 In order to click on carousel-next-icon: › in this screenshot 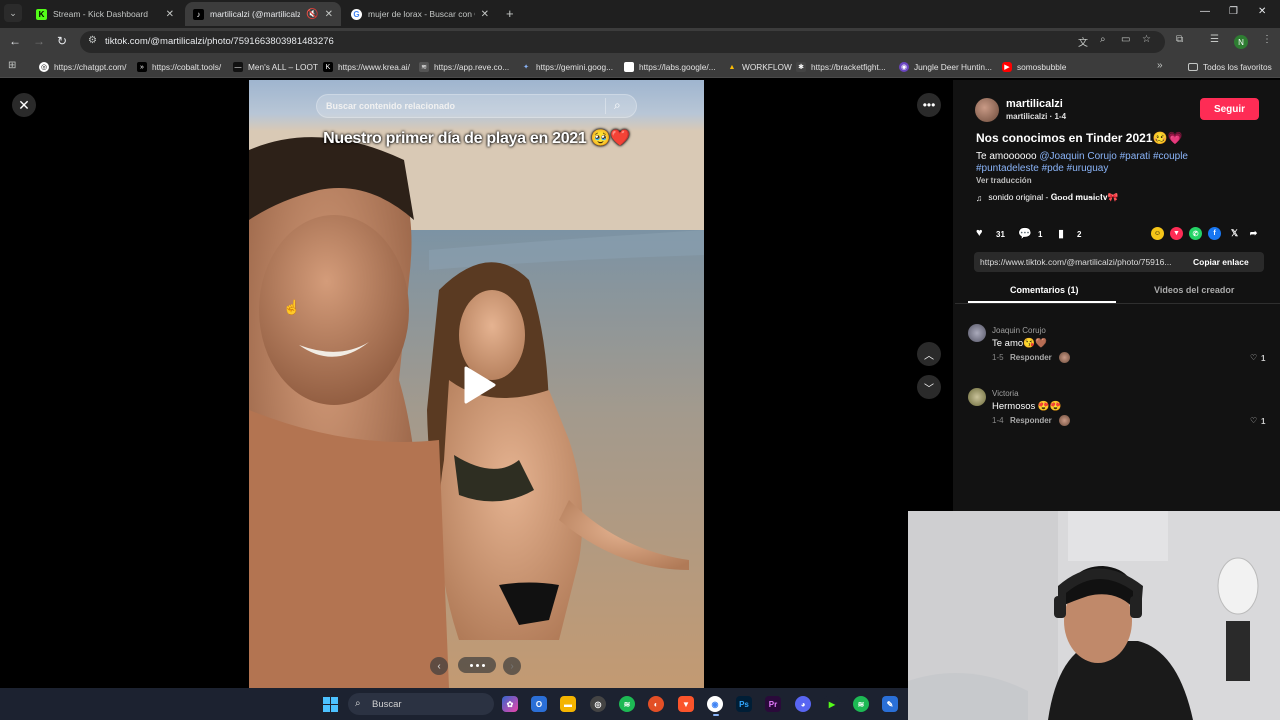, I will do `click(512, 666)`.